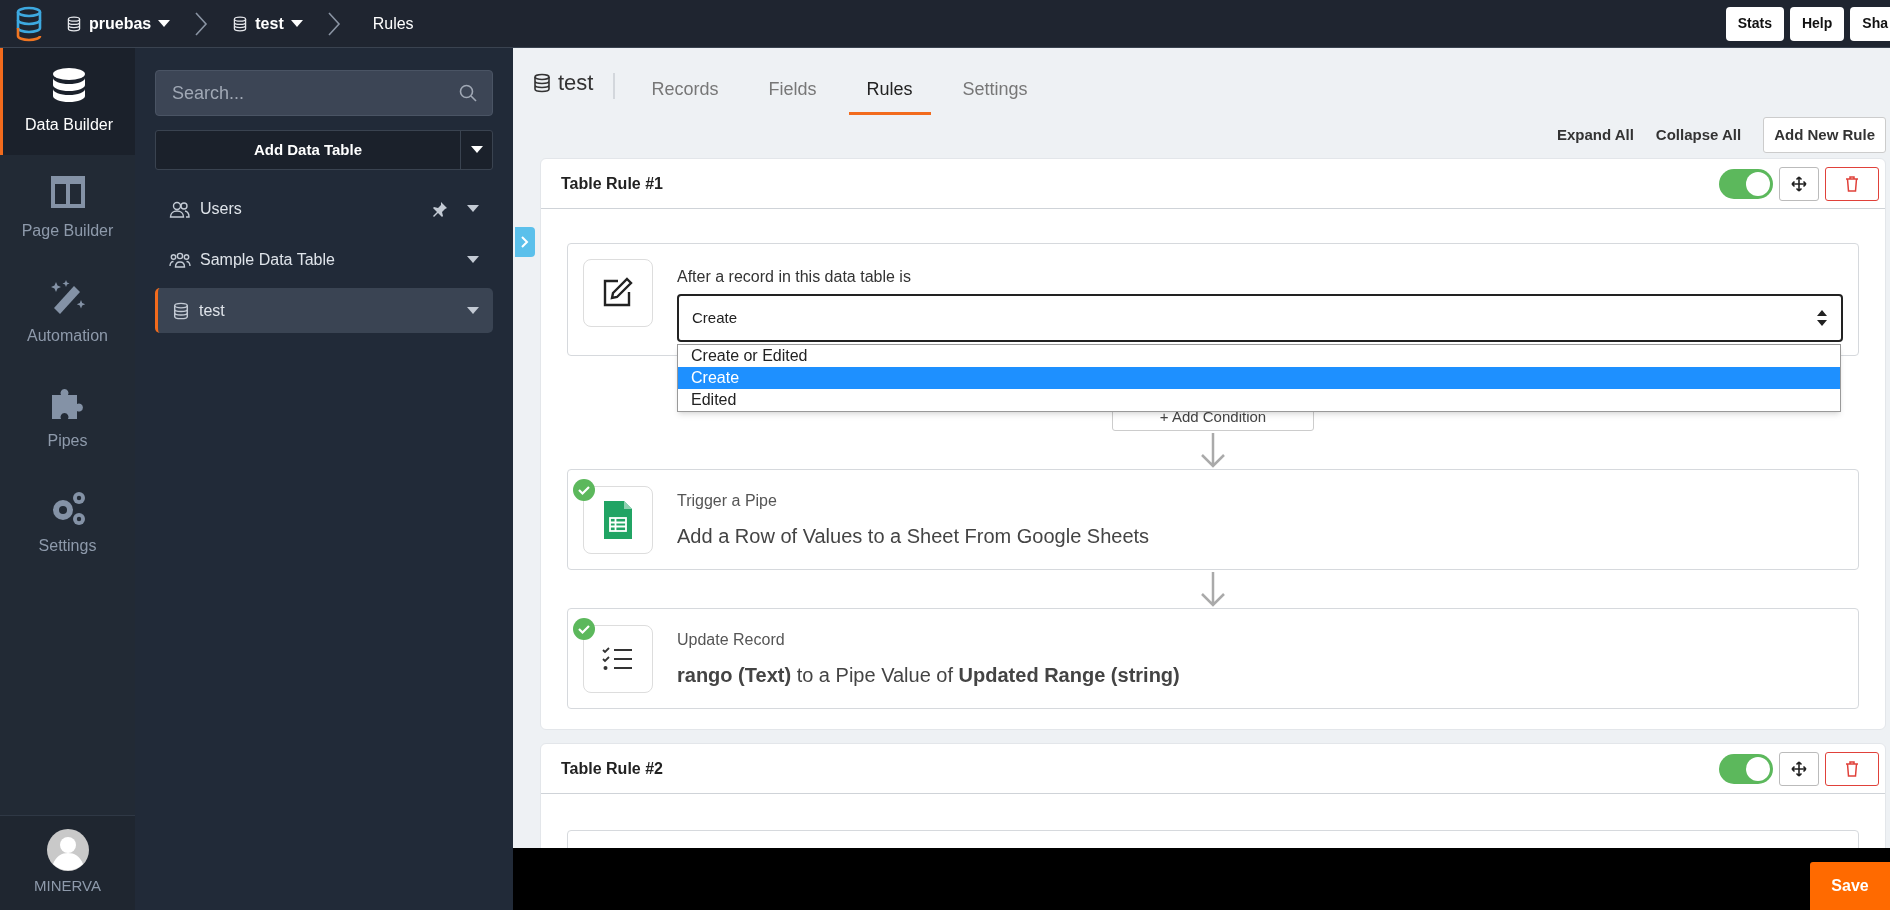 Image resolution: width=1890 pixels, height=910 pixels. What do you see at coordinates (440, 208) in the screenshot?
I see `pin-icon` at bounding box center [440, 208].